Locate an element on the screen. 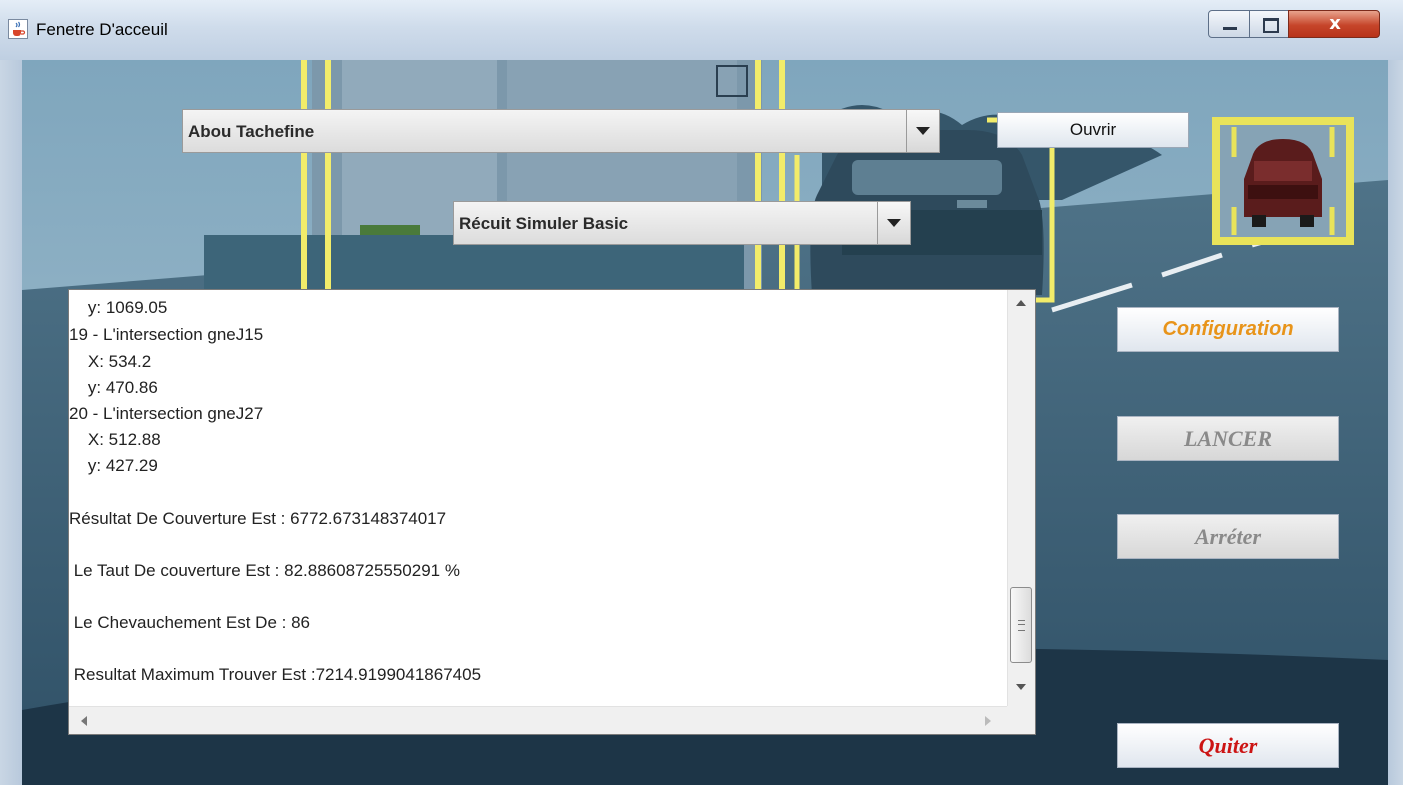 The width and height of the screenshot is (1403, 785). open-button: Ouvrir is located at coordinates (1093, 130).